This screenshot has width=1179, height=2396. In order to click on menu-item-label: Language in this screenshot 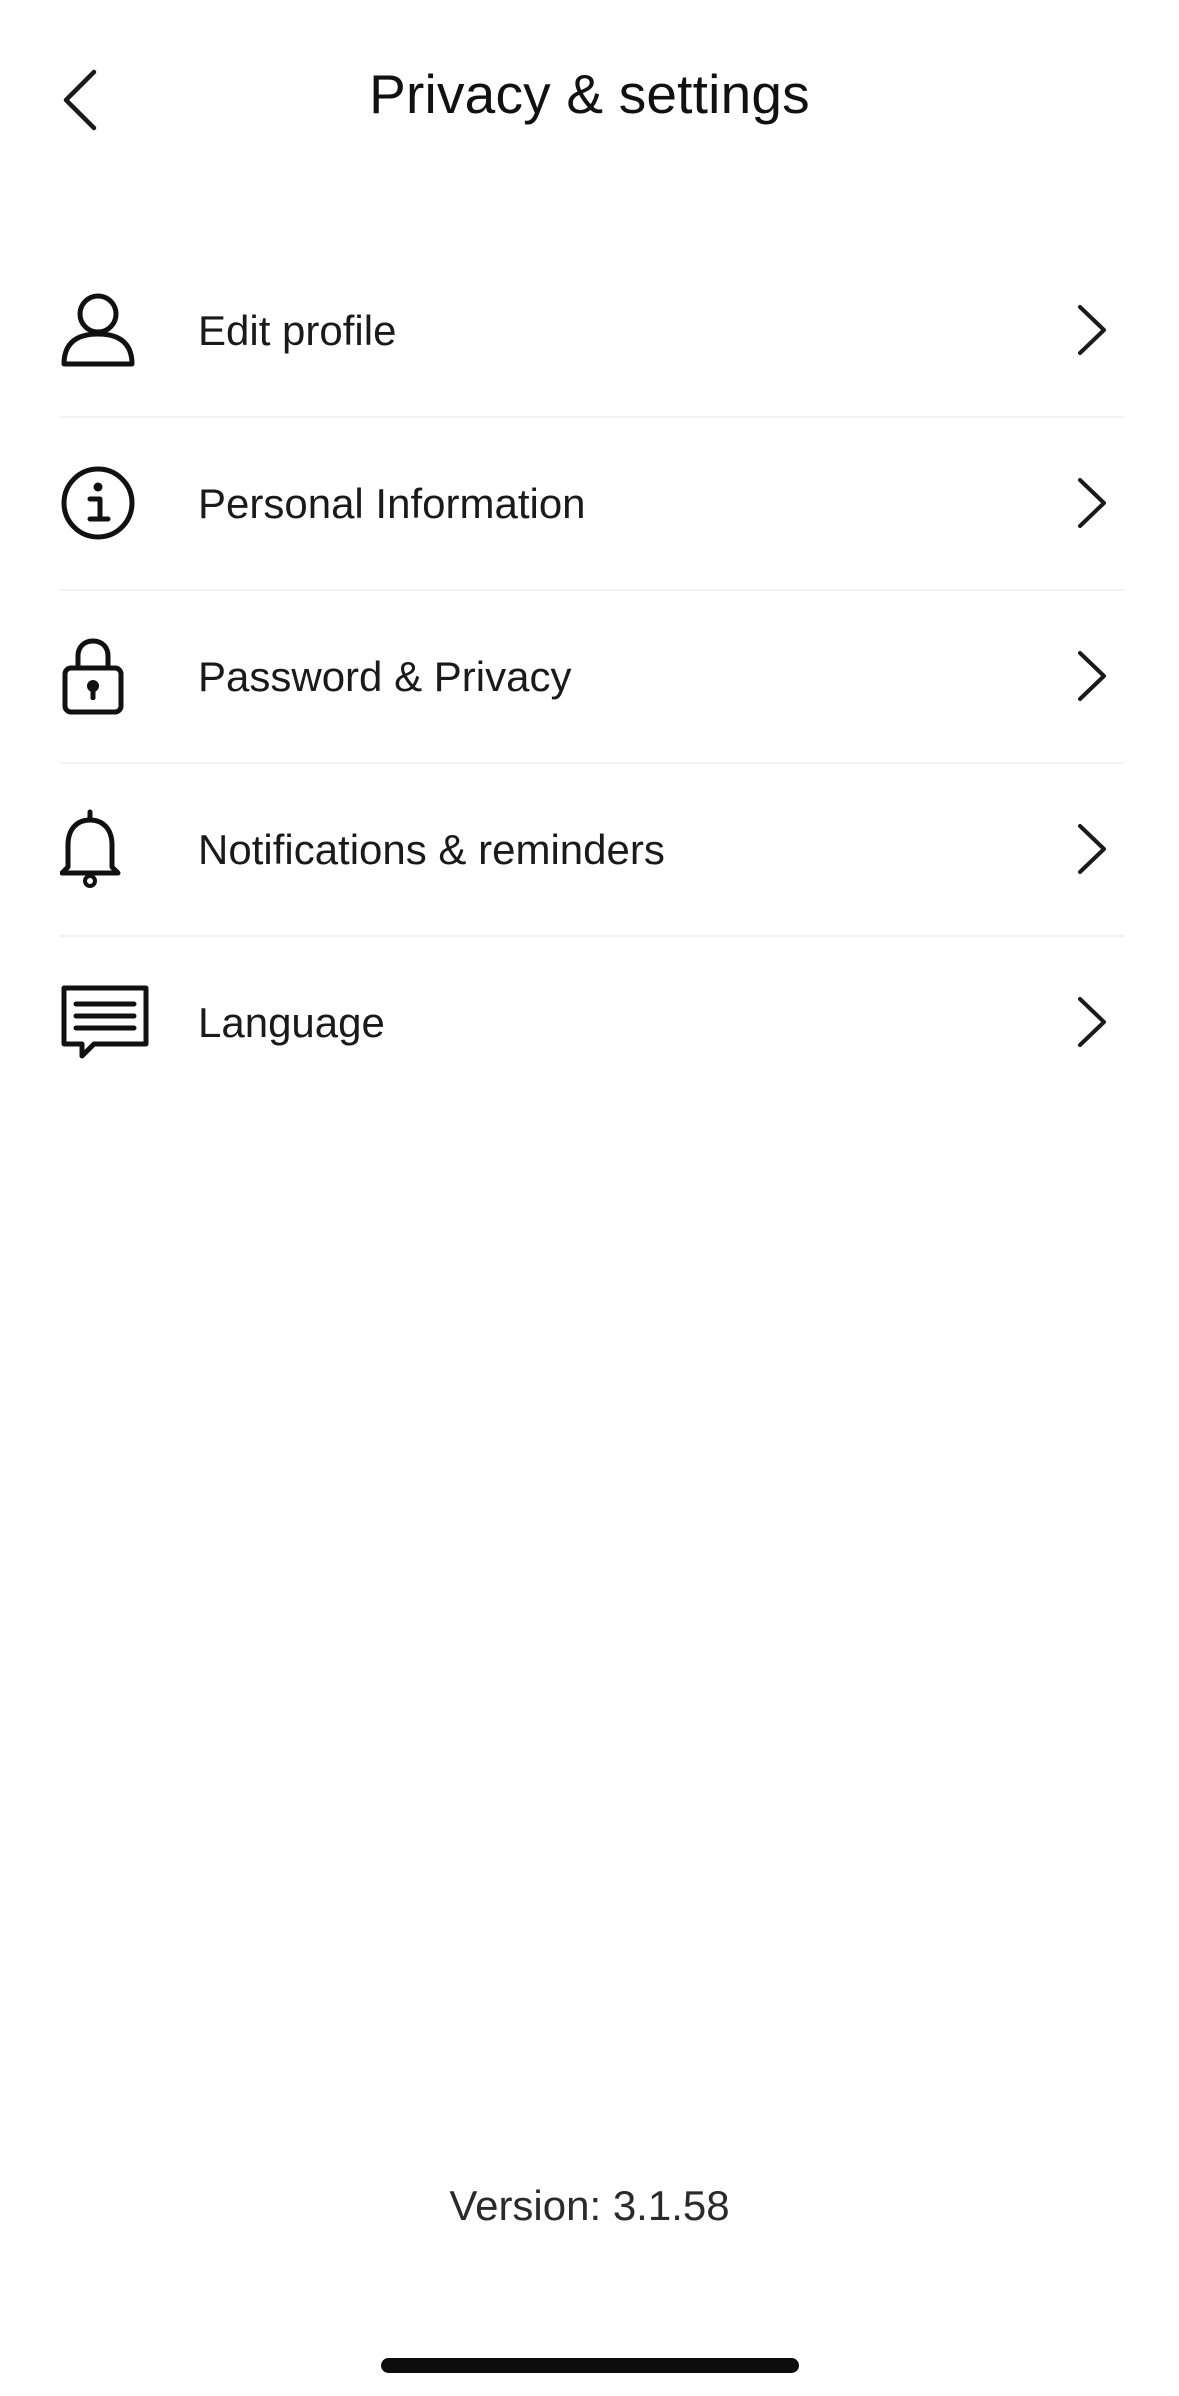, I will do `click(291, 1022)`.